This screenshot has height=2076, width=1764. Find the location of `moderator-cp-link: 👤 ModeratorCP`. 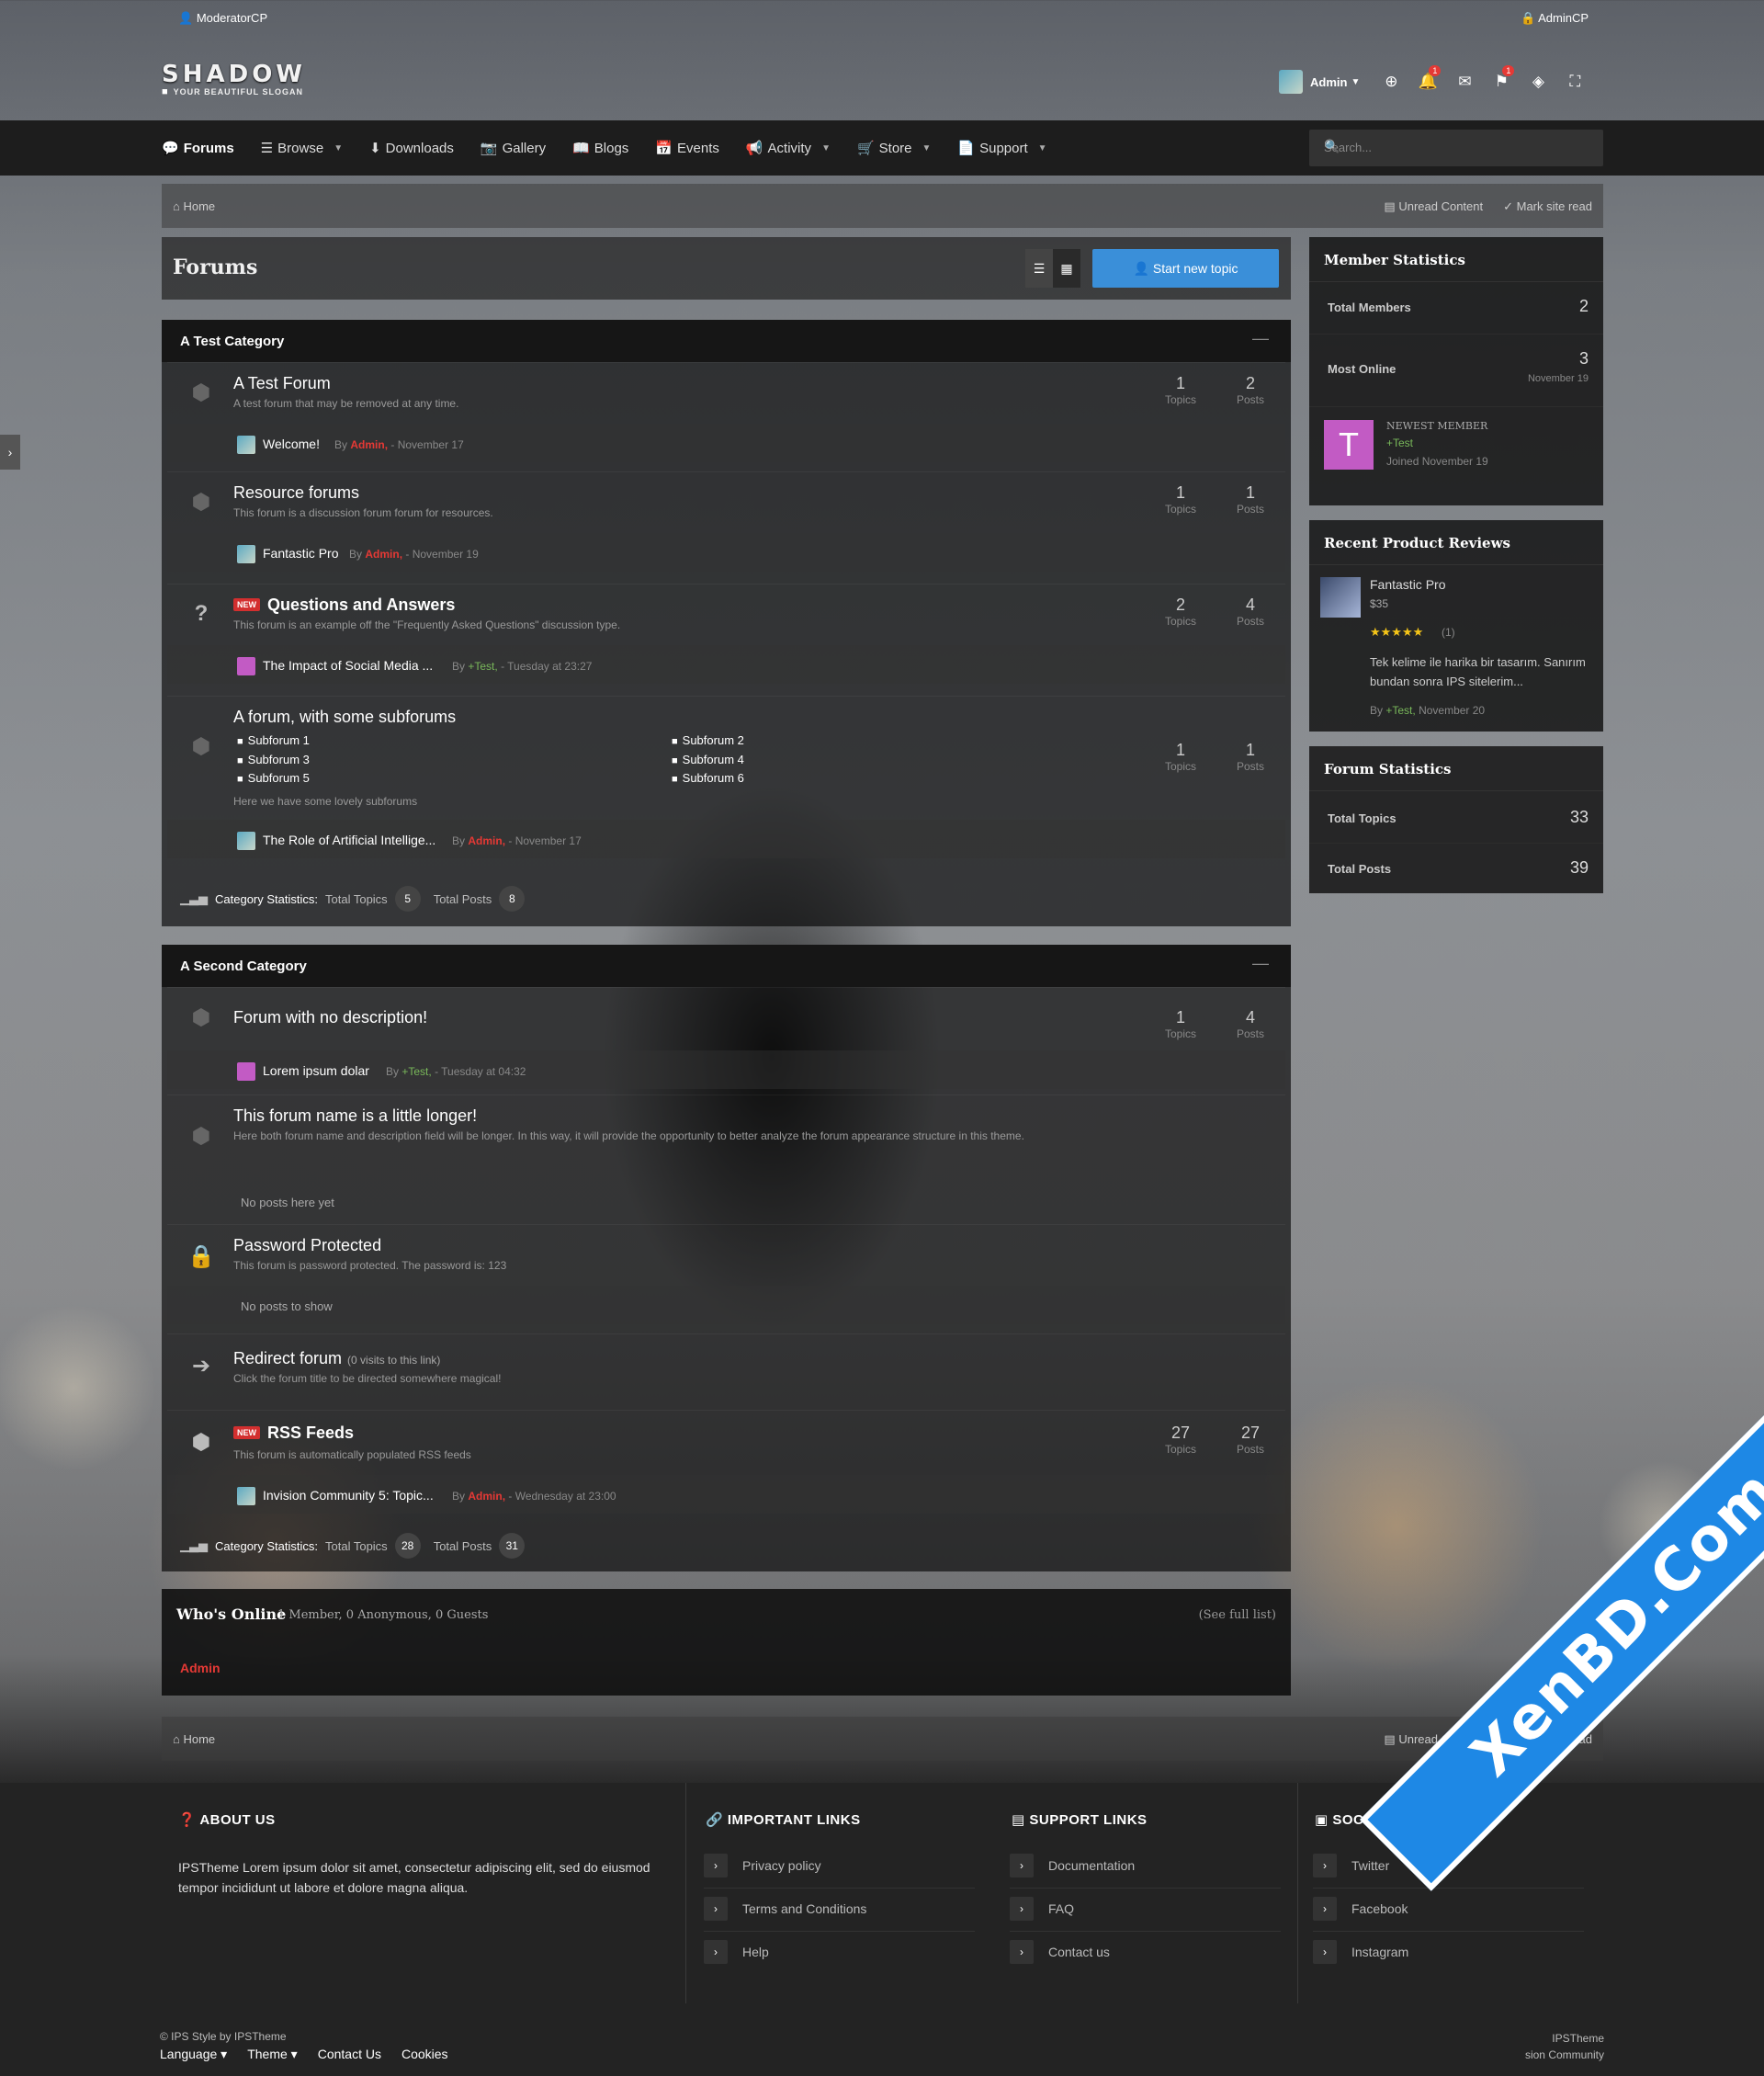

moderator-cp-link: 👤 ModeratorCP is located at coordinates (222, 18).